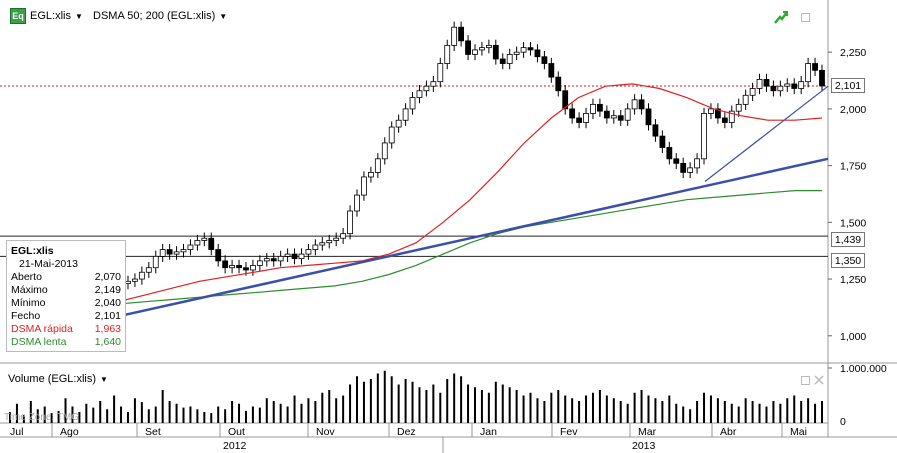 This screenshot has height=453, width=897. What do you see at coordinates (50, 16) in the screenshot?
I see `symbol-label: EGL:xlis` at bounding box center [50, 16].